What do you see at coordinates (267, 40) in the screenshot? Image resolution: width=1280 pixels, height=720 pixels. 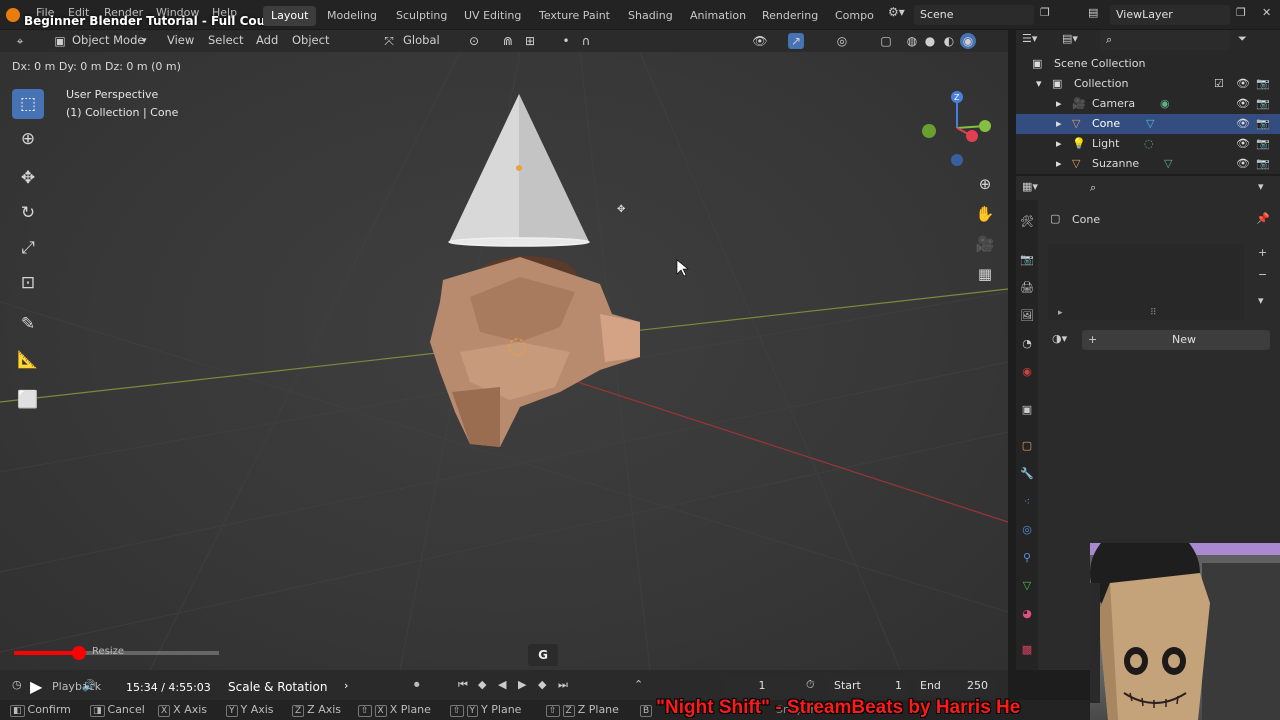 I see `add-menu: Add` at bounding box center [267, 40].